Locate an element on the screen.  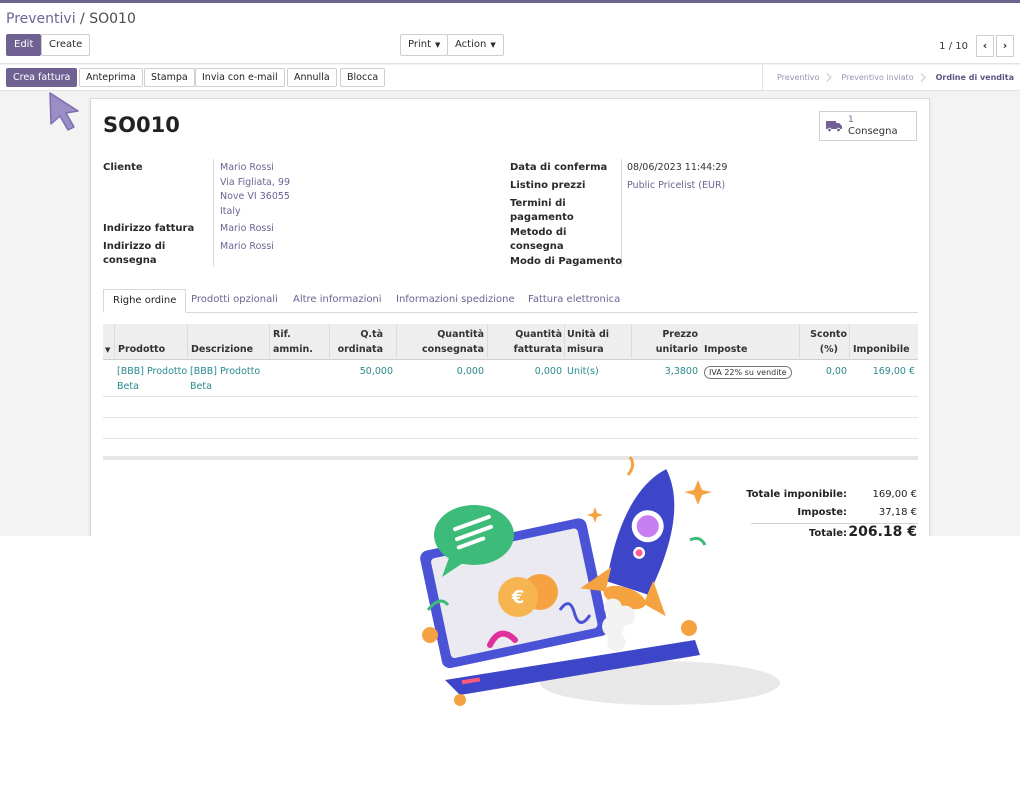
crea-fattura-button: Crea fattura is located at coordinates (42, 77).